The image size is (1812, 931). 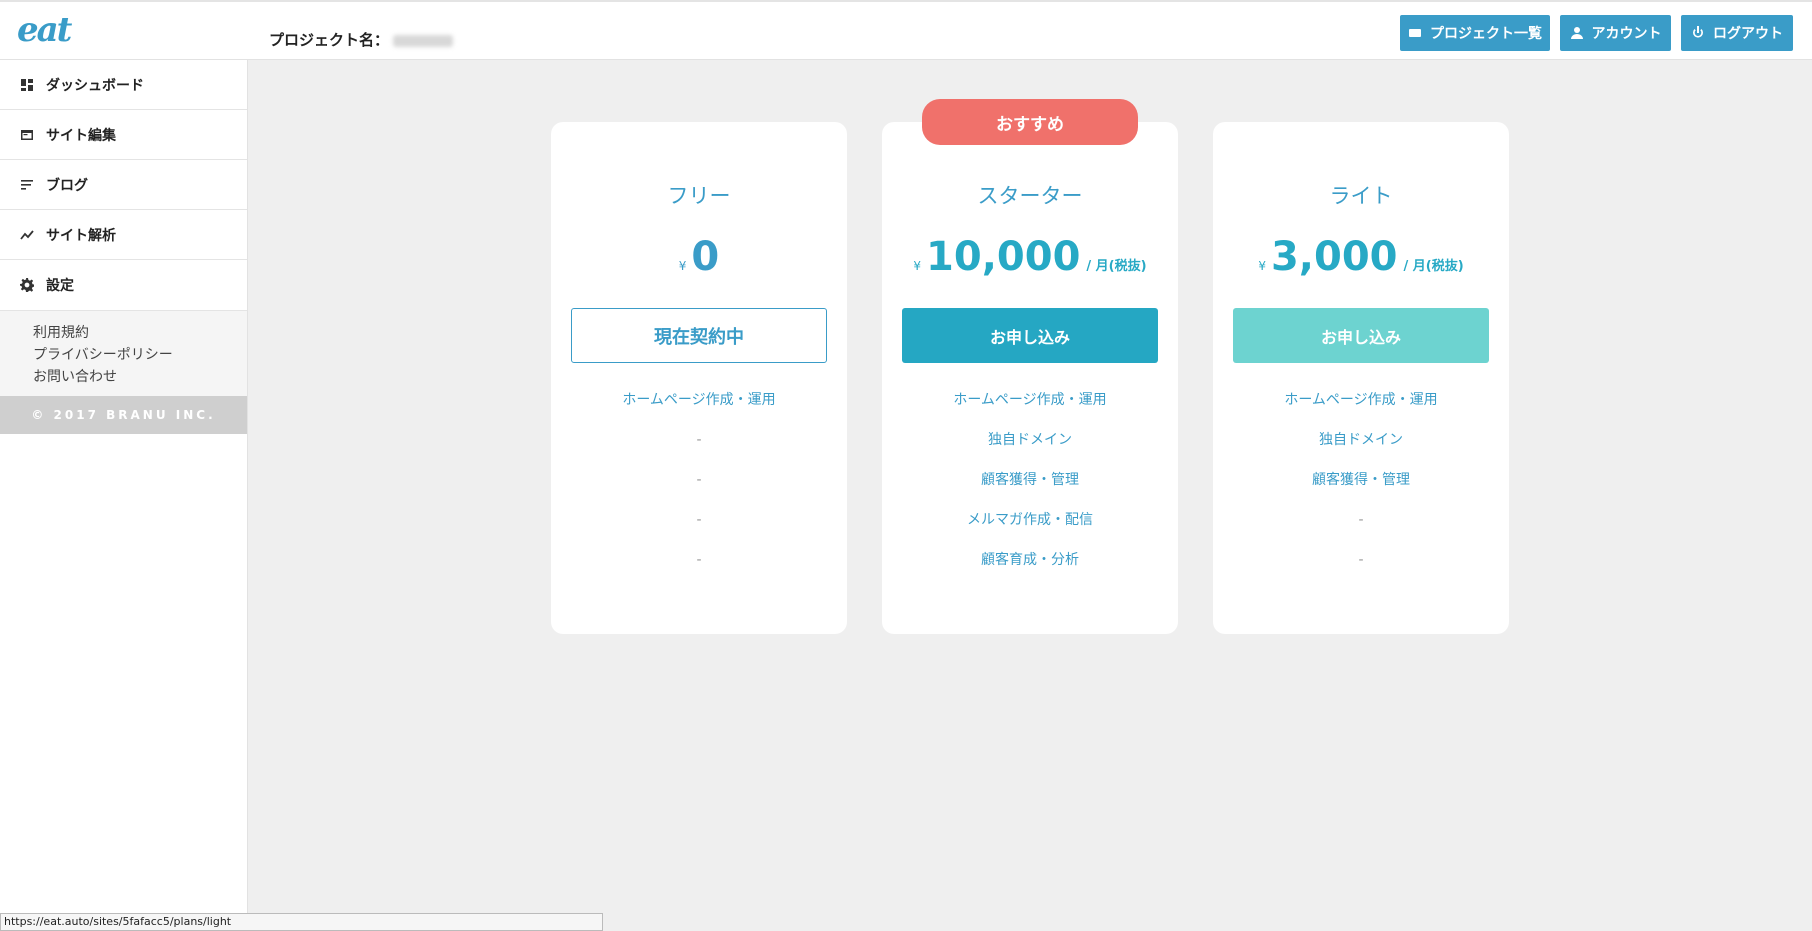 I want to click on projects-icon, so click(x=1415, y=33).